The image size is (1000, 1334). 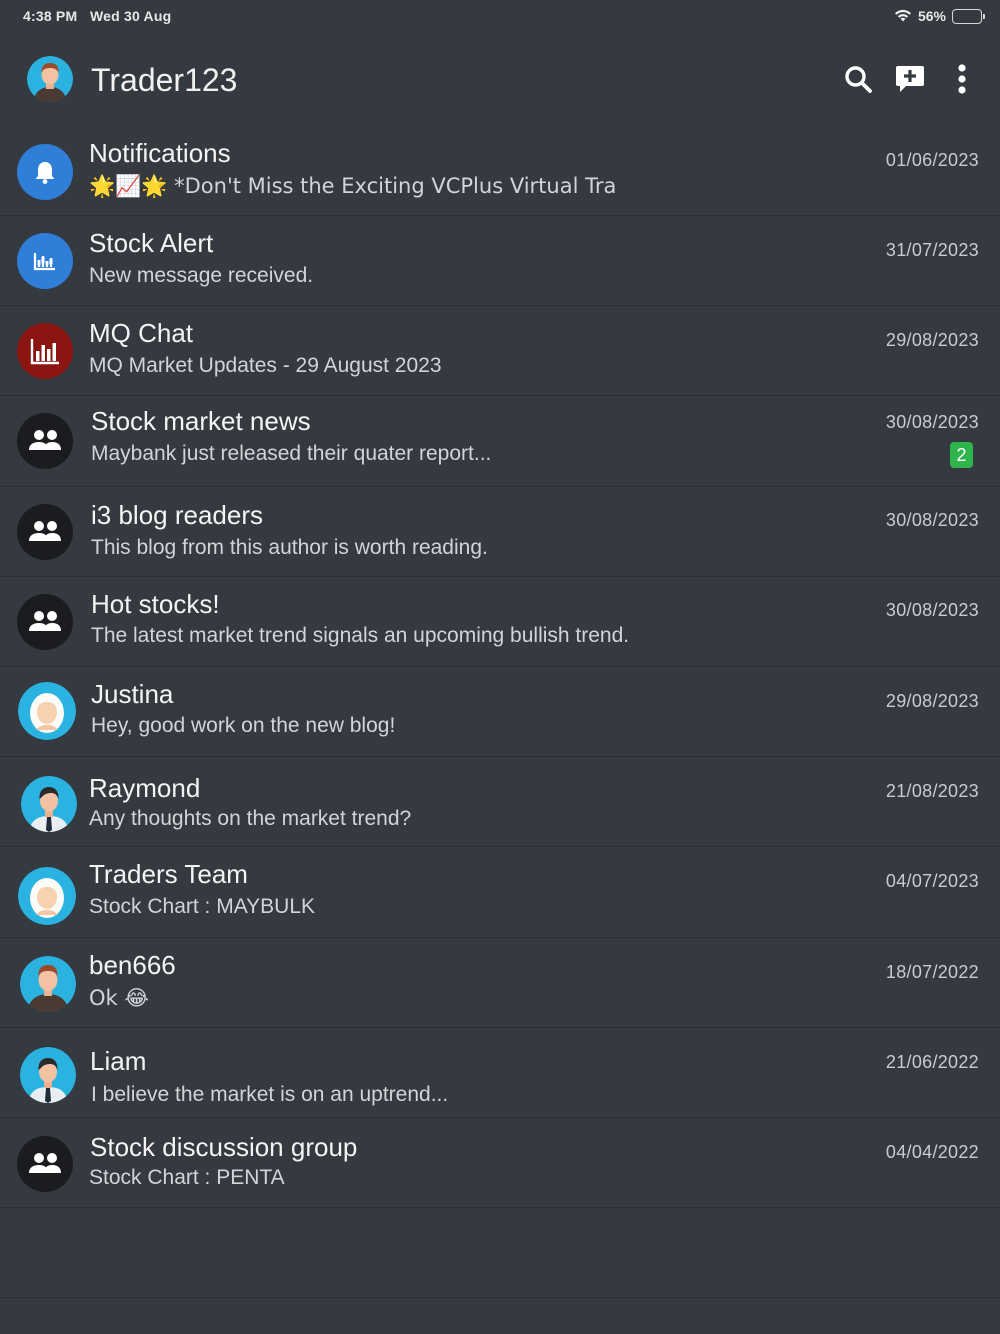 I want to click on bell-icon, so click(x=45, y=173).